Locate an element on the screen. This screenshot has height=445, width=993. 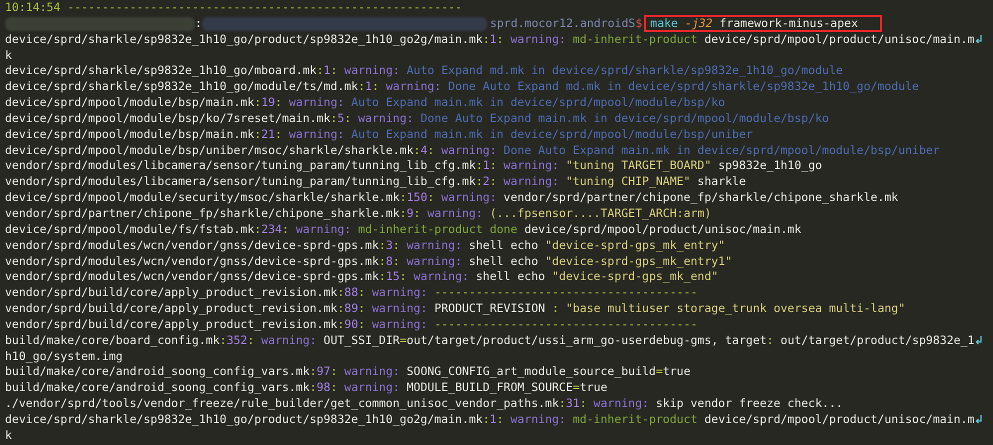
highlighted-command: make -j32 framework-minus-apex is located at coordinates (763, 23).